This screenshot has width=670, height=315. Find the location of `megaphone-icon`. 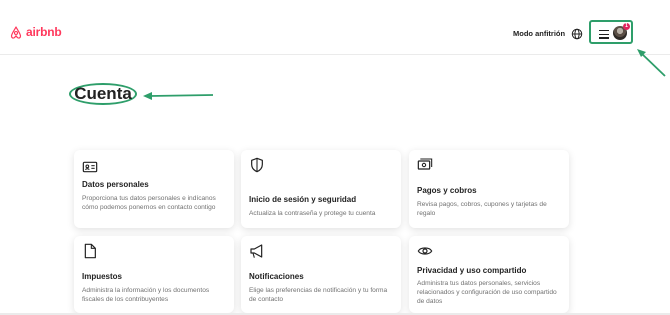

megaphone-icon is located at coordinates (256, 251).